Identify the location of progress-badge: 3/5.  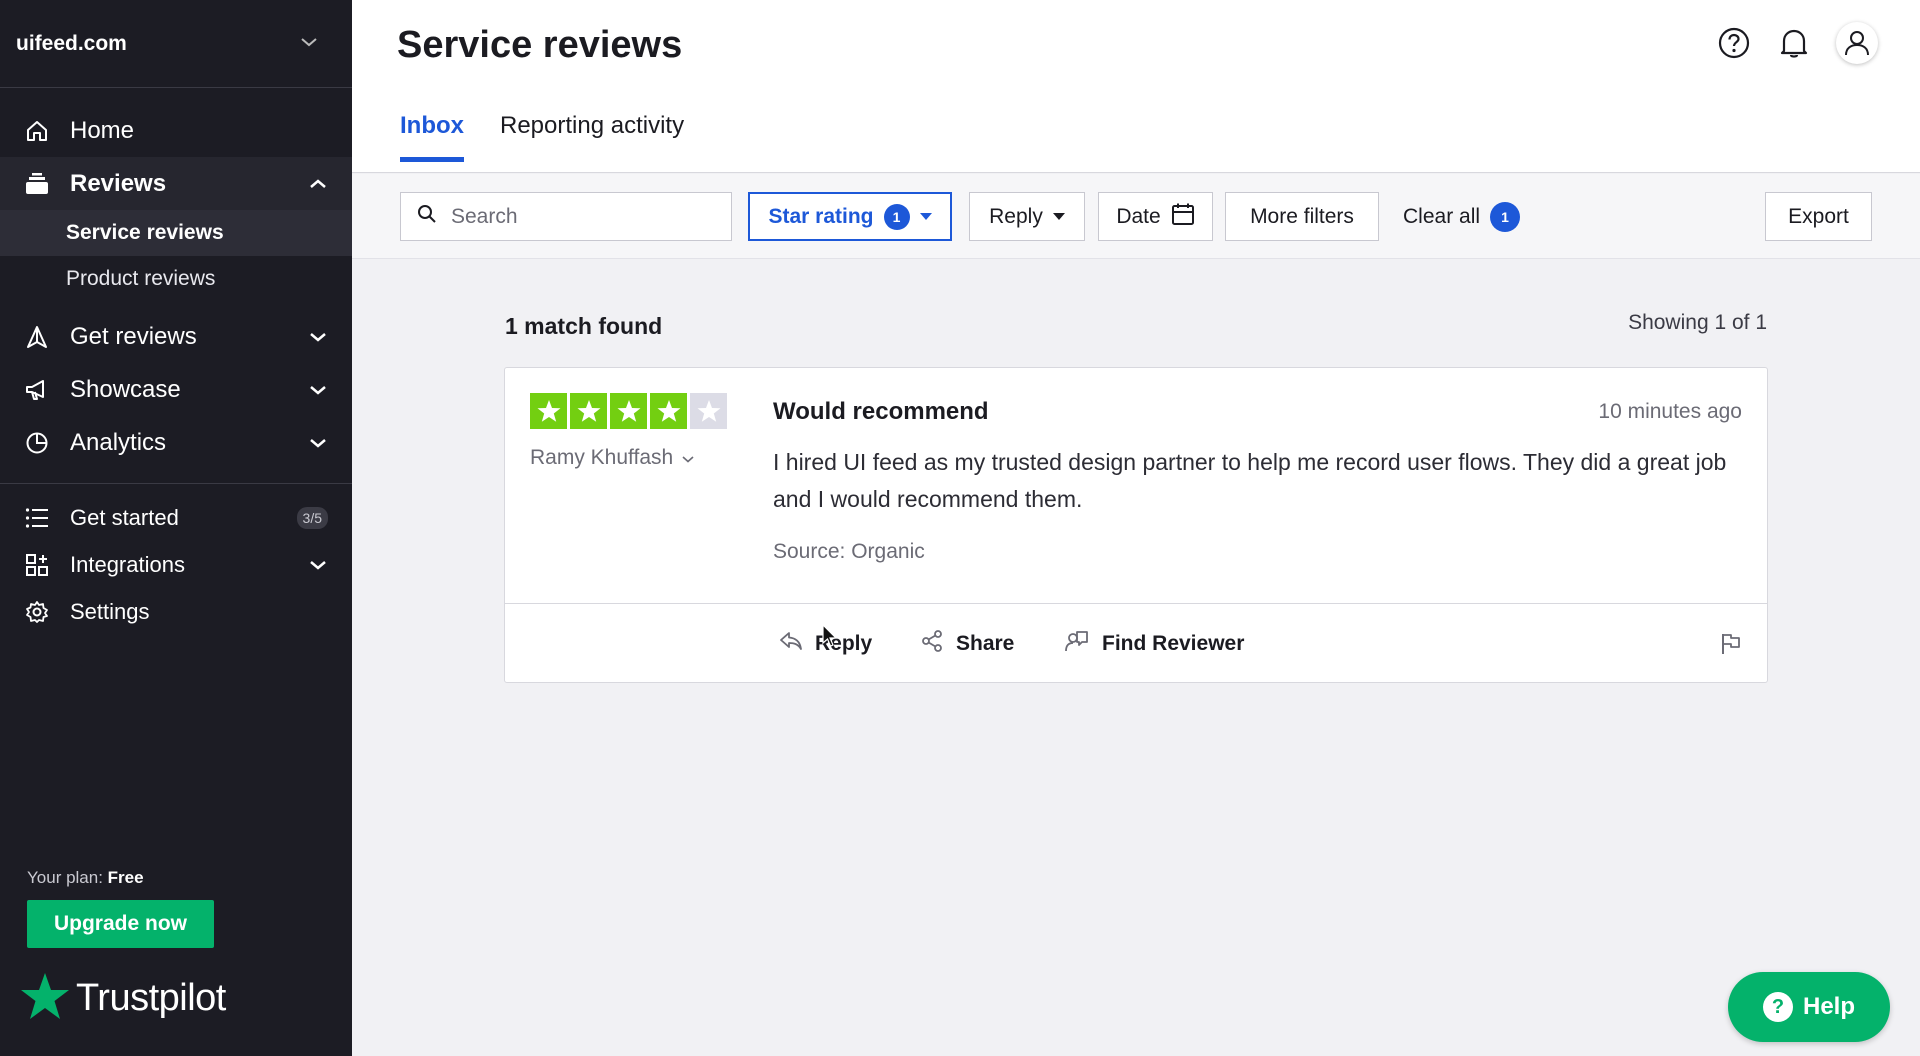
(312, 517).